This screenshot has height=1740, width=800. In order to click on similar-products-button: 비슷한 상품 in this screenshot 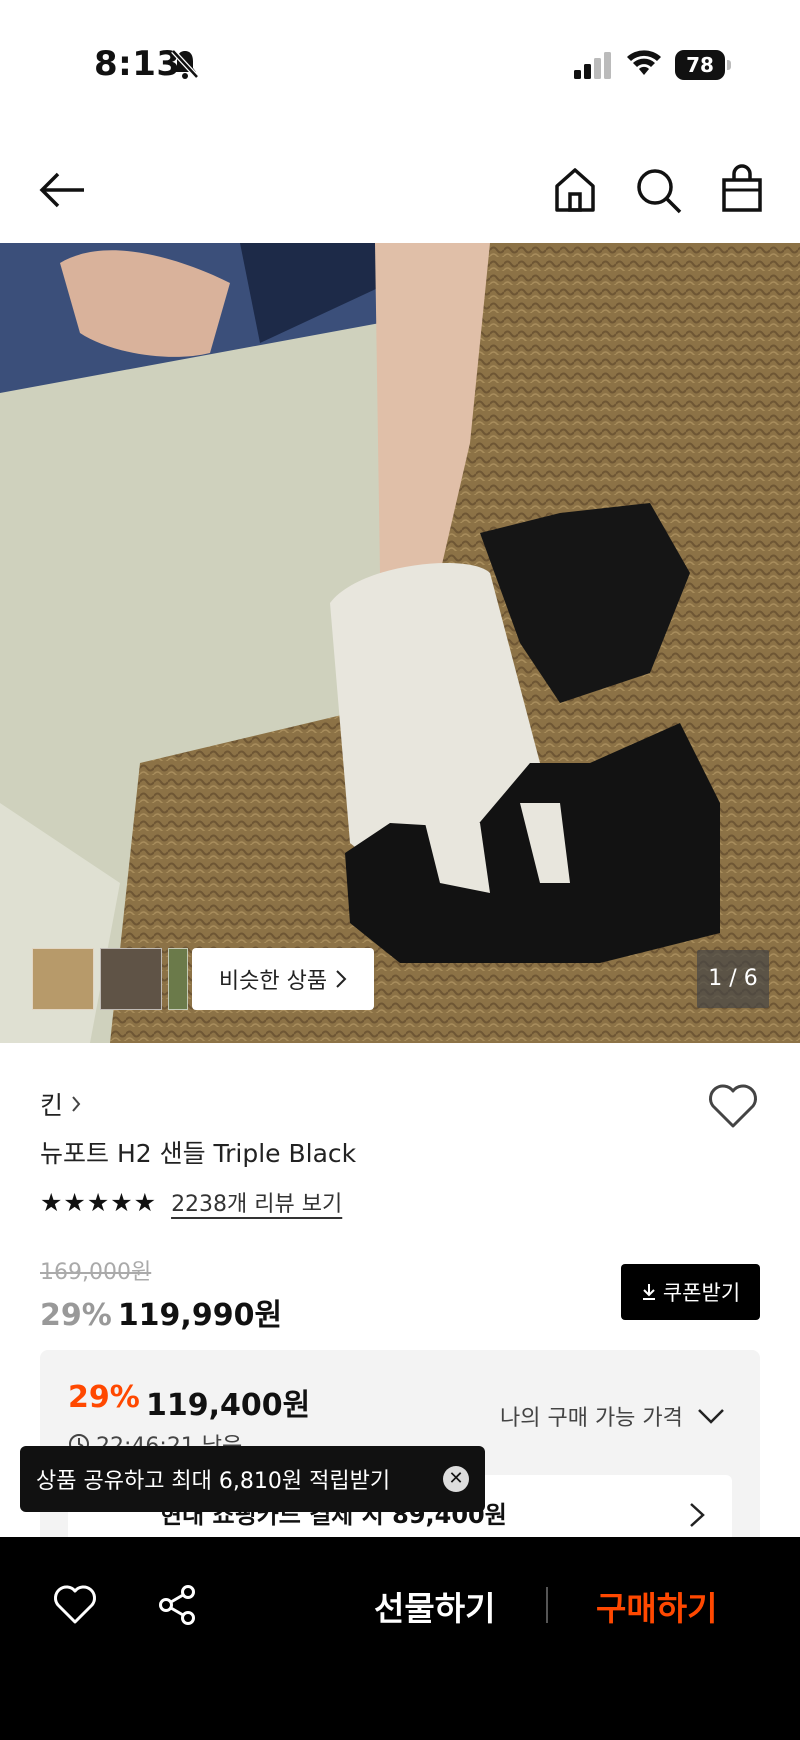, I will do `click(283, 979)`.